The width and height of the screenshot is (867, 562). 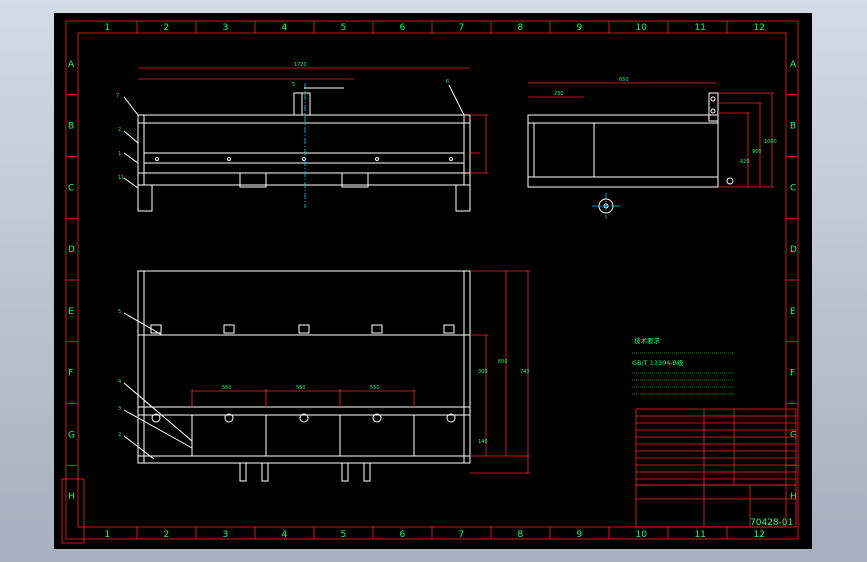 What do you see at coordinates (119, 435) in the screenshot?
I see `plan-callout-2: 2` at bounding box center [119, 435].